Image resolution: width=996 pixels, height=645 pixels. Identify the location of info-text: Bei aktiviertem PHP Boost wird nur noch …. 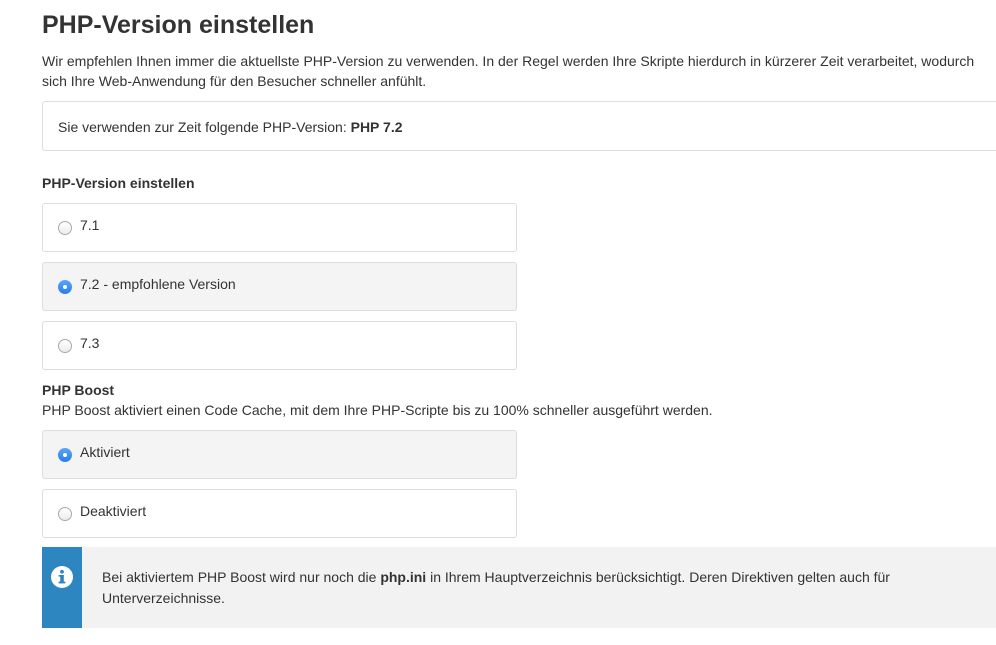
(542, 588).